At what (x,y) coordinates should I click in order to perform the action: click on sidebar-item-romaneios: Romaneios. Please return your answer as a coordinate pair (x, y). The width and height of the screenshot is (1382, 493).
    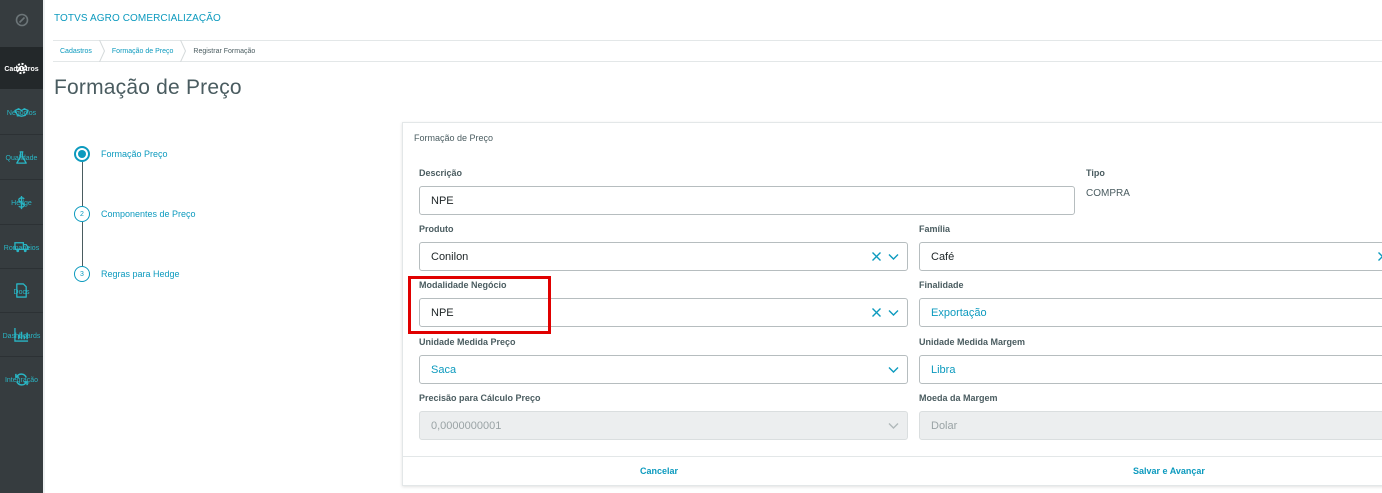
    Looking at the image, I should click on (21, 246).